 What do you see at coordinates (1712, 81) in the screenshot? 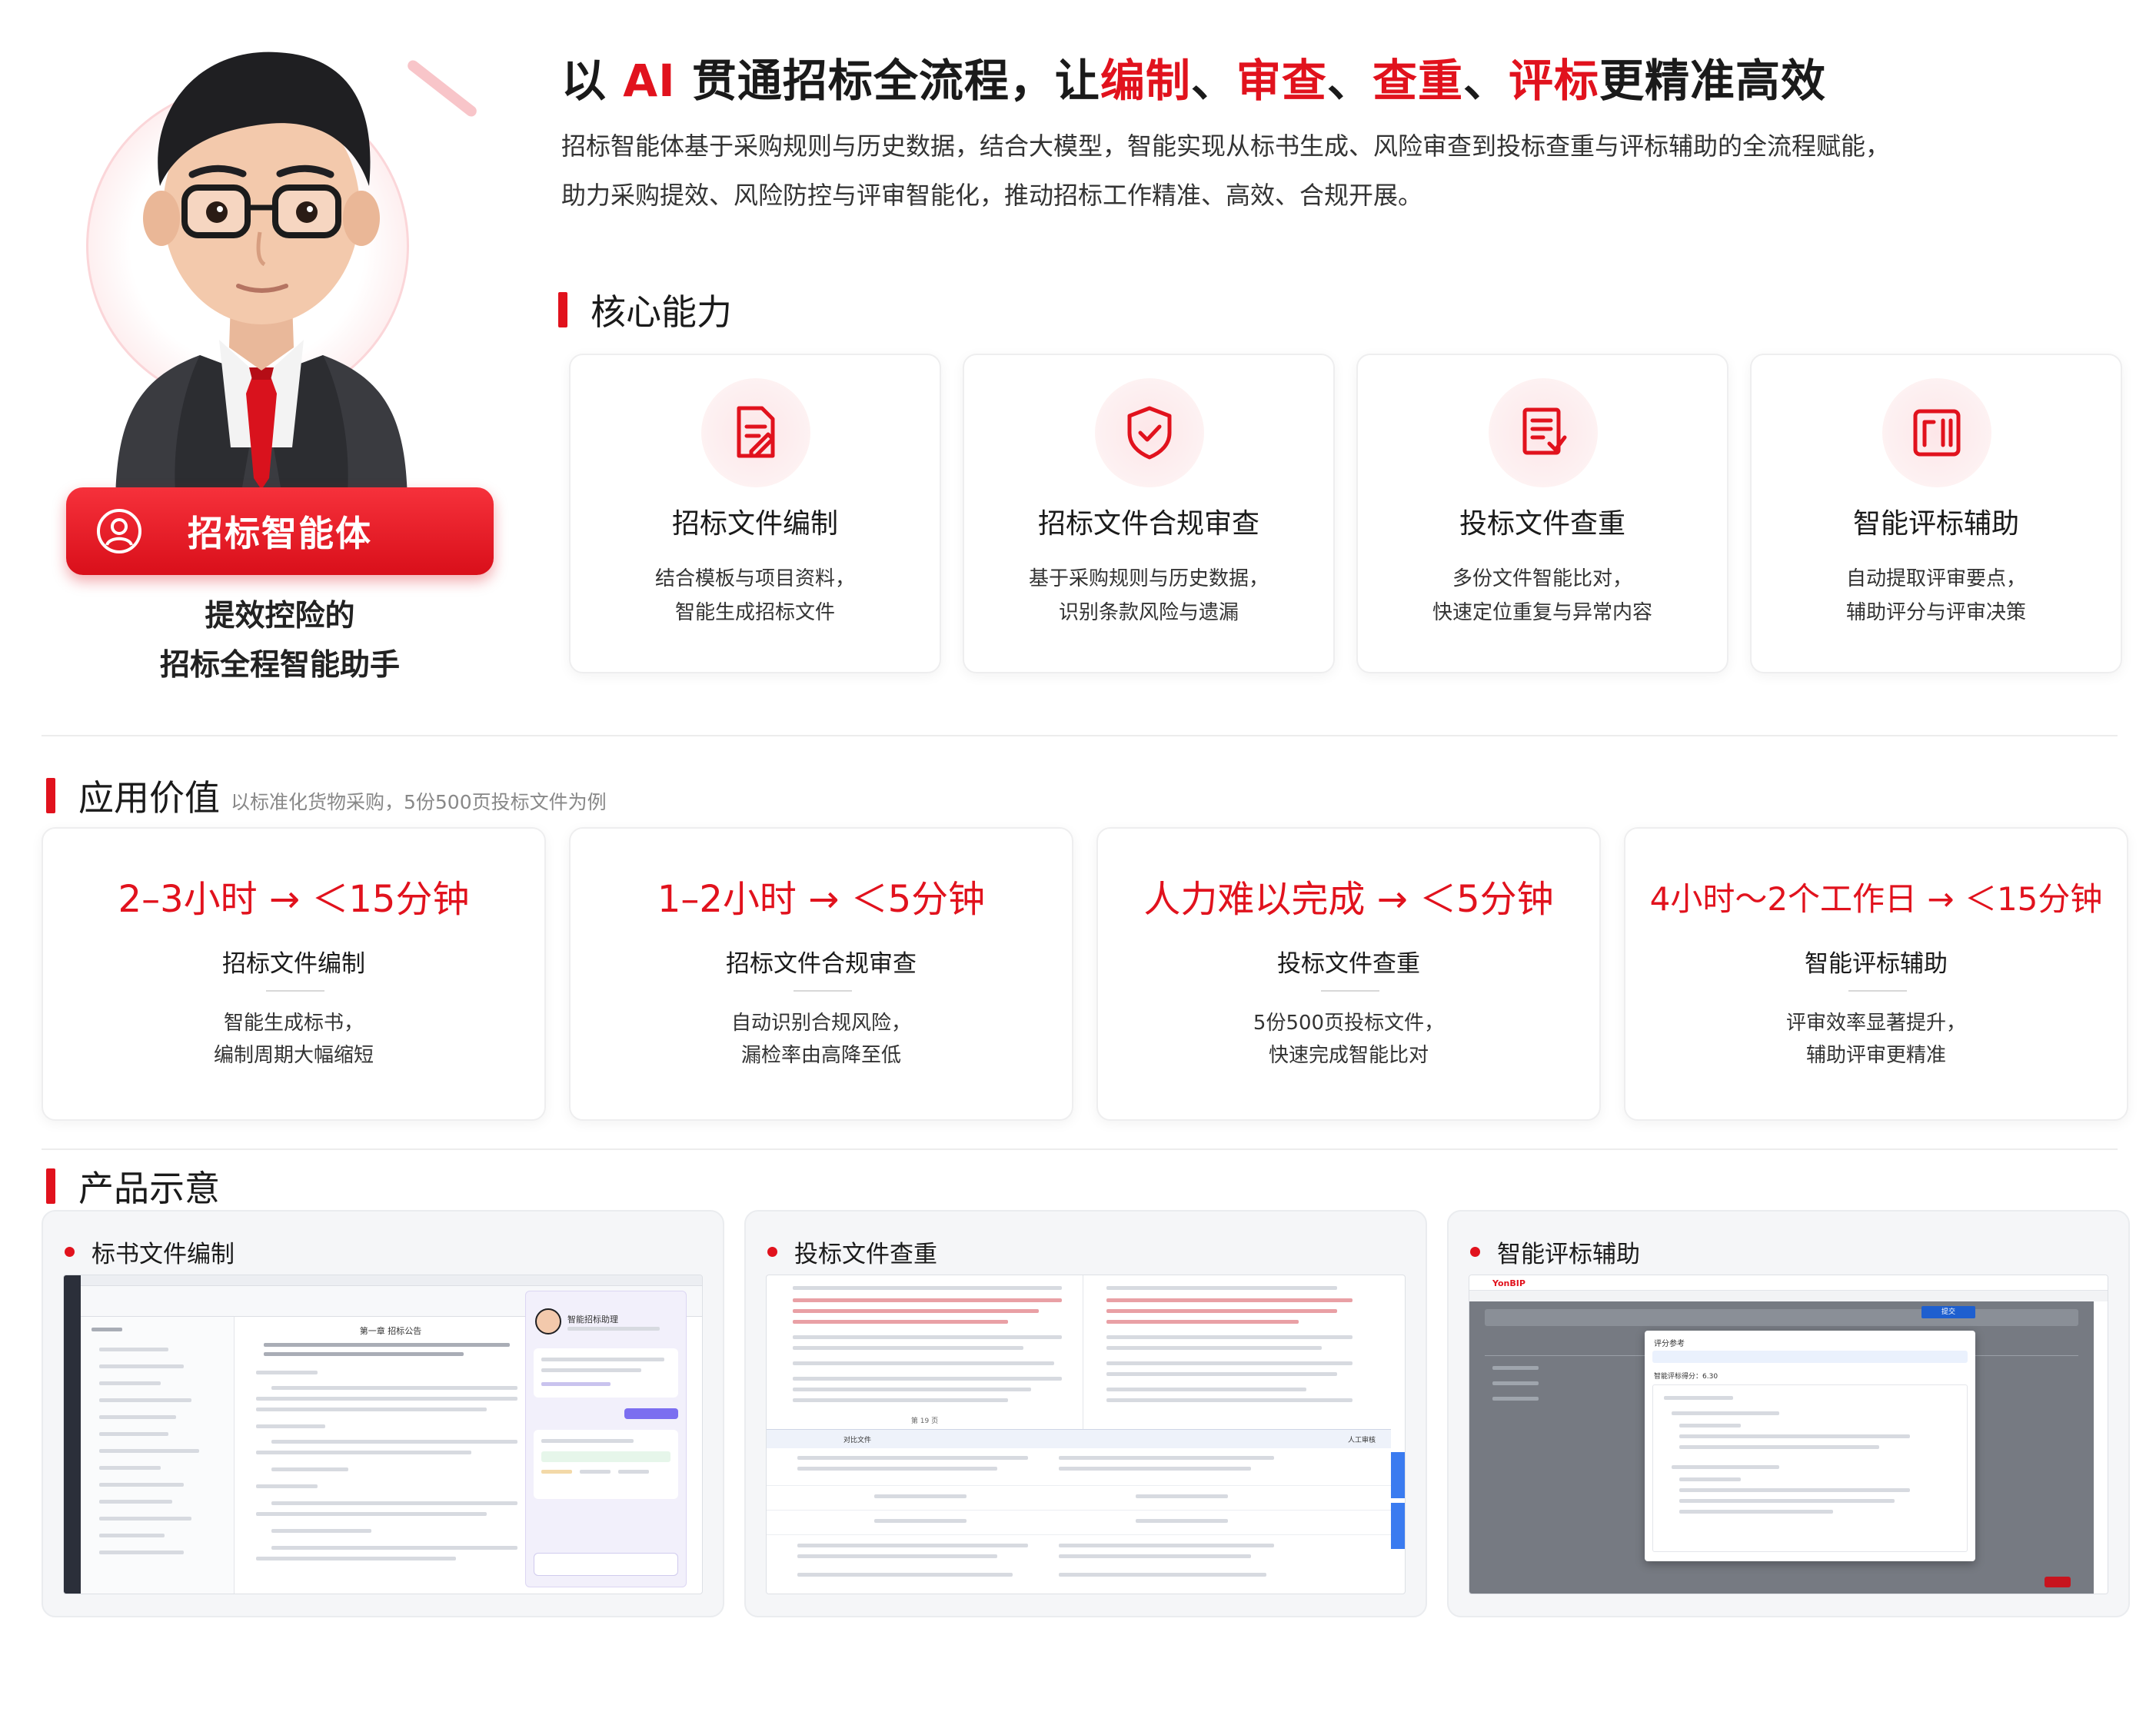
I see `hero-title-seg: 更精准高效` at bounding box center [1712, 81].